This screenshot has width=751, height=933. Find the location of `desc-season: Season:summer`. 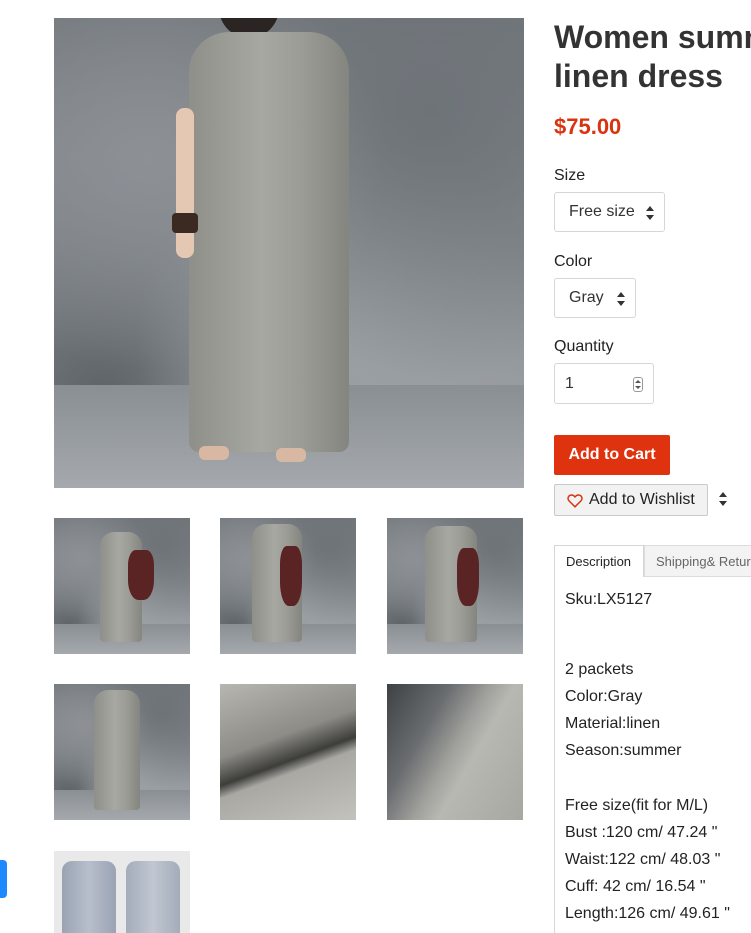

desc-season: Season:summer is located at coordinates (623, 750).